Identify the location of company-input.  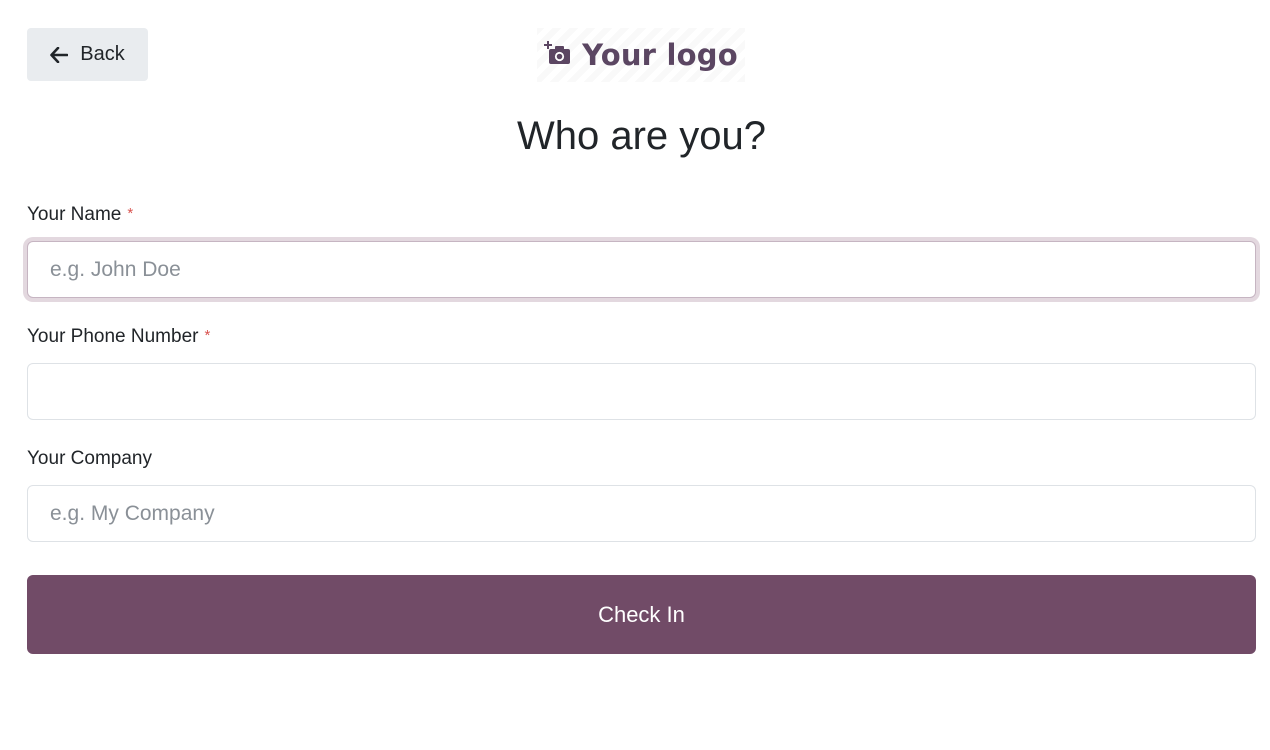
(641, 513).